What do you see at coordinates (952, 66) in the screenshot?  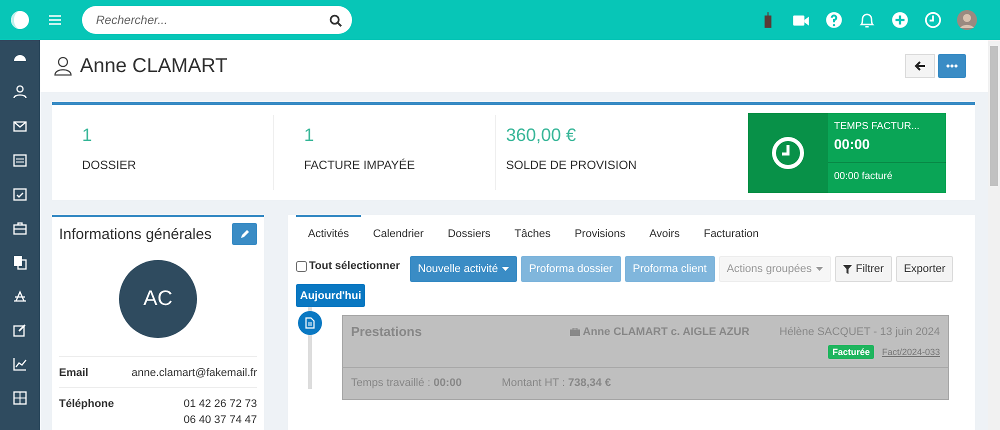 I see `ellipsis-icon` at bounding box center [952, 66].